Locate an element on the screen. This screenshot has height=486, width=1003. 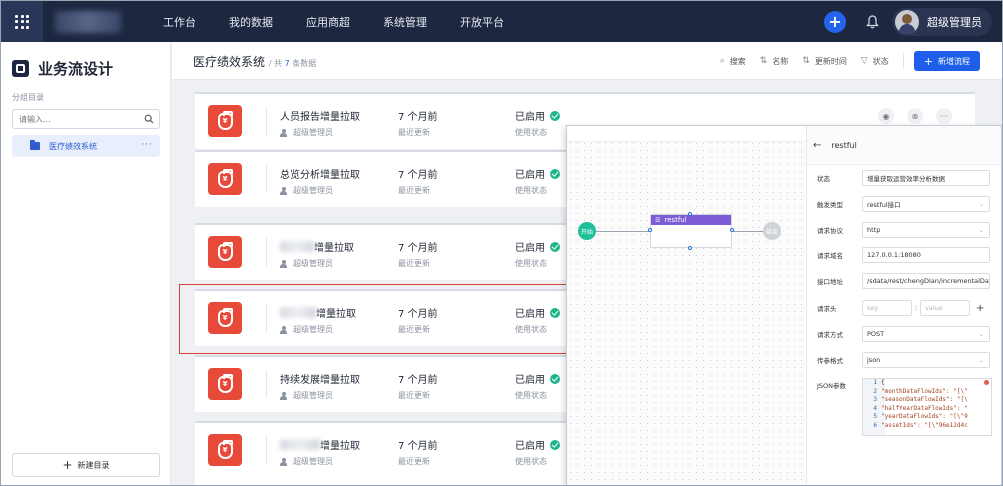
param-format-label: 传参格式 is located at coordinates (830, 361).